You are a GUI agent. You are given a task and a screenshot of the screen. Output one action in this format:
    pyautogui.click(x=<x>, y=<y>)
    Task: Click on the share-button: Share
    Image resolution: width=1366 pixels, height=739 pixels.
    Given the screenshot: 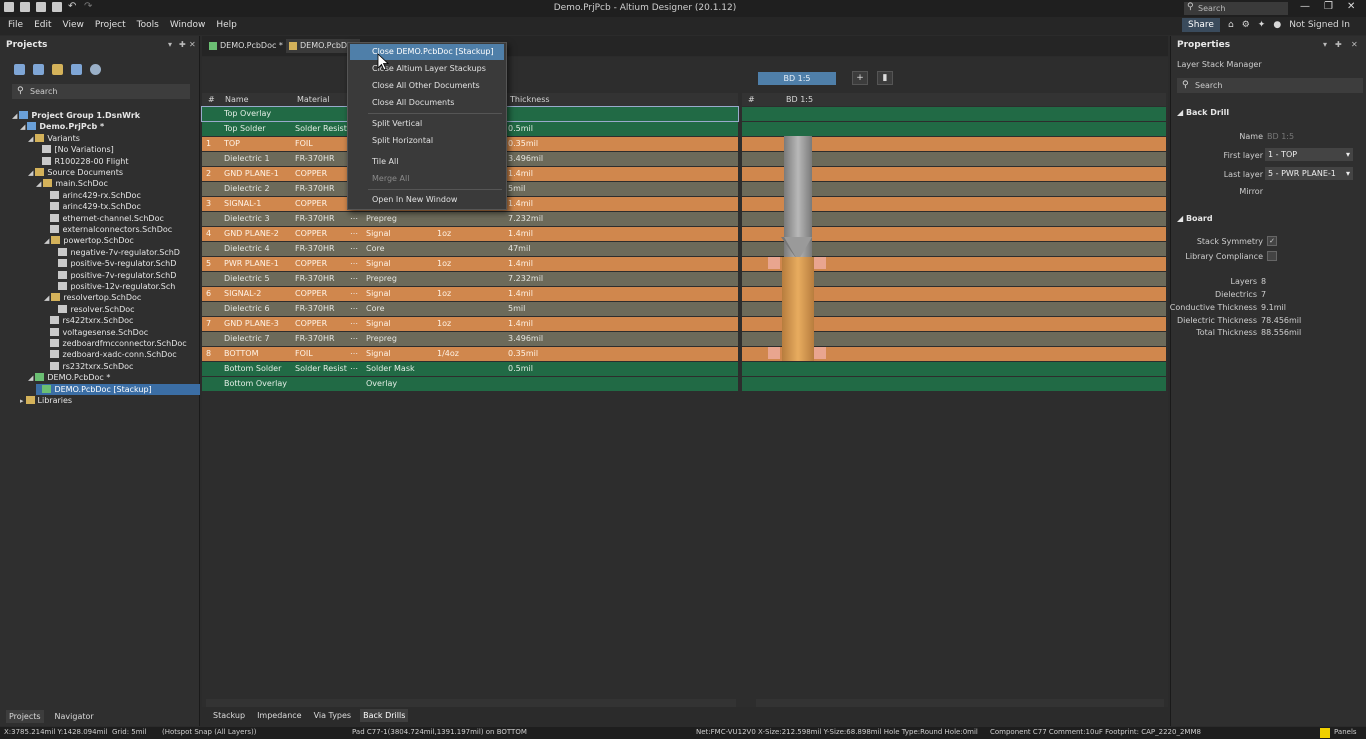 What is the action you would take?
    pyautogui.click(x=1201, y=25)
    